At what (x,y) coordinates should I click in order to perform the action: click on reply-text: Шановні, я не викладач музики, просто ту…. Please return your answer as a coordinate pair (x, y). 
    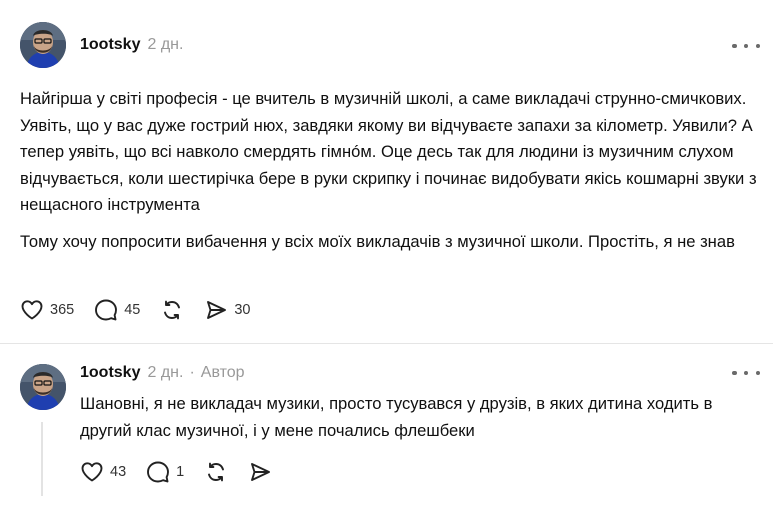
    Looking at the image, I should click on (396, 417).